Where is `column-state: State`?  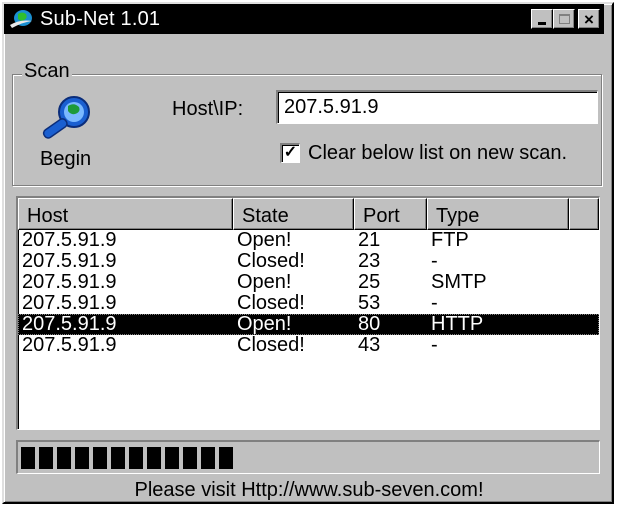
column-state: State is located at coordinates (293, 214).